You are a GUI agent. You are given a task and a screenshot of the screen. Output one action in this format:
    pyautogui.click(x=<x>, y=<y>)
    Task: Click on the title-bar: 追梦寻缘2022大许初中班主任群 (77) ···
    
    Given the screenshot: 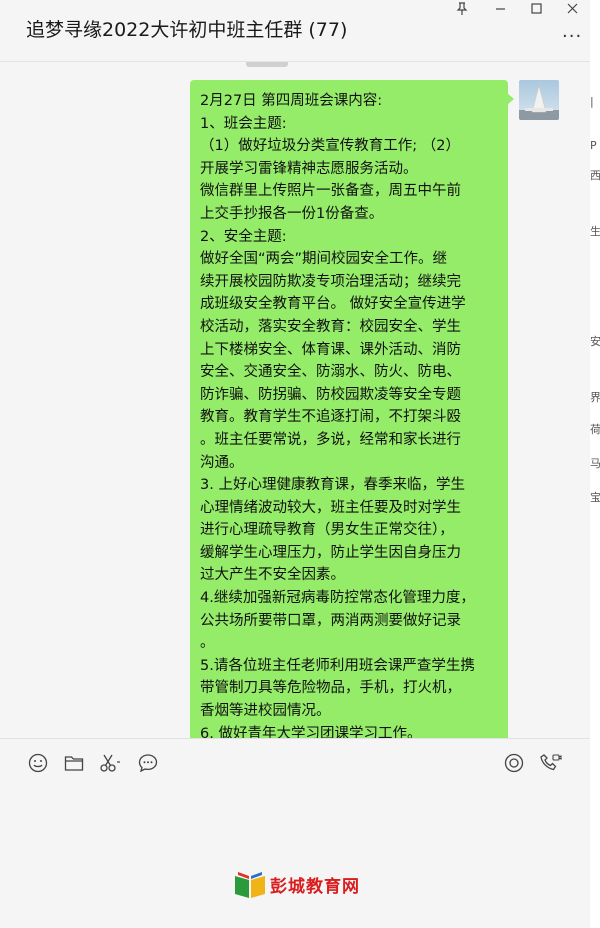 What is the action you would take?
    pyautogui.click(x=295, y=31)
    